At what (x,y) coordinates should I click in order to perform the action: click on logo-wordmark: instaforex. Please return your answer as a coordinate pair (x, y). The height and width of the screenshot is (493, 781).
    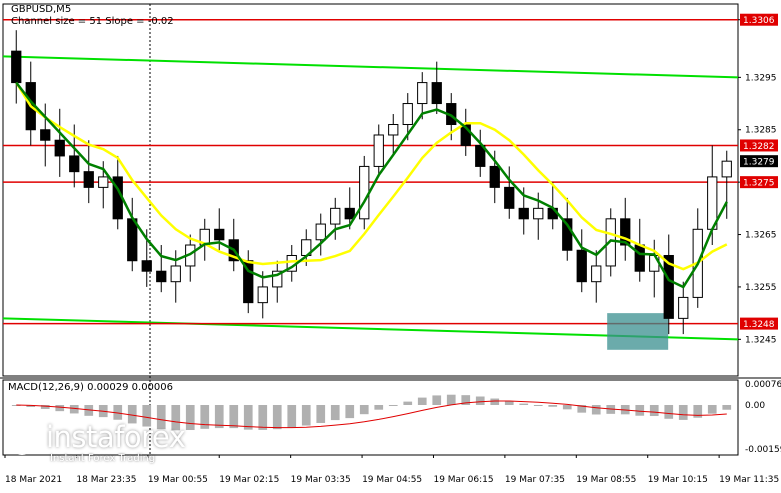
    Looking at the image, I should click on (116, 437).